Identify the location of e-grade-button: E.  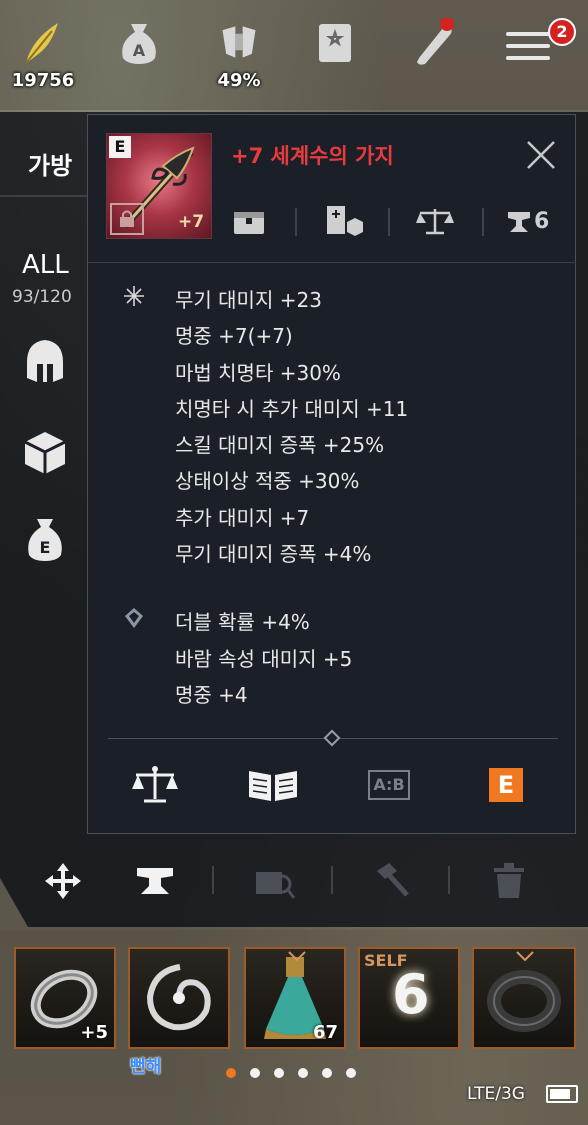
(506, 785).